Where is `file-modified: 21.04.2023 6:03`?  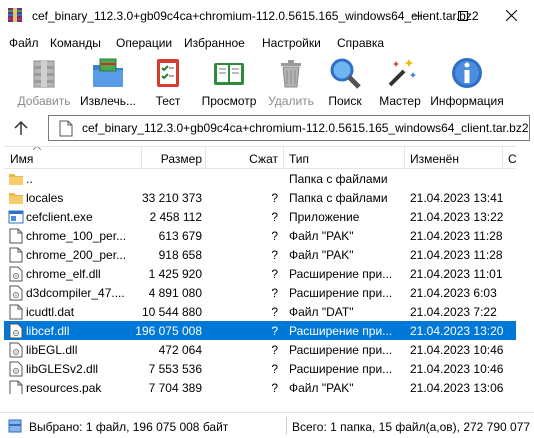
file-modified: 21.04.2023 6:03 is located at coordinates (453, 293).